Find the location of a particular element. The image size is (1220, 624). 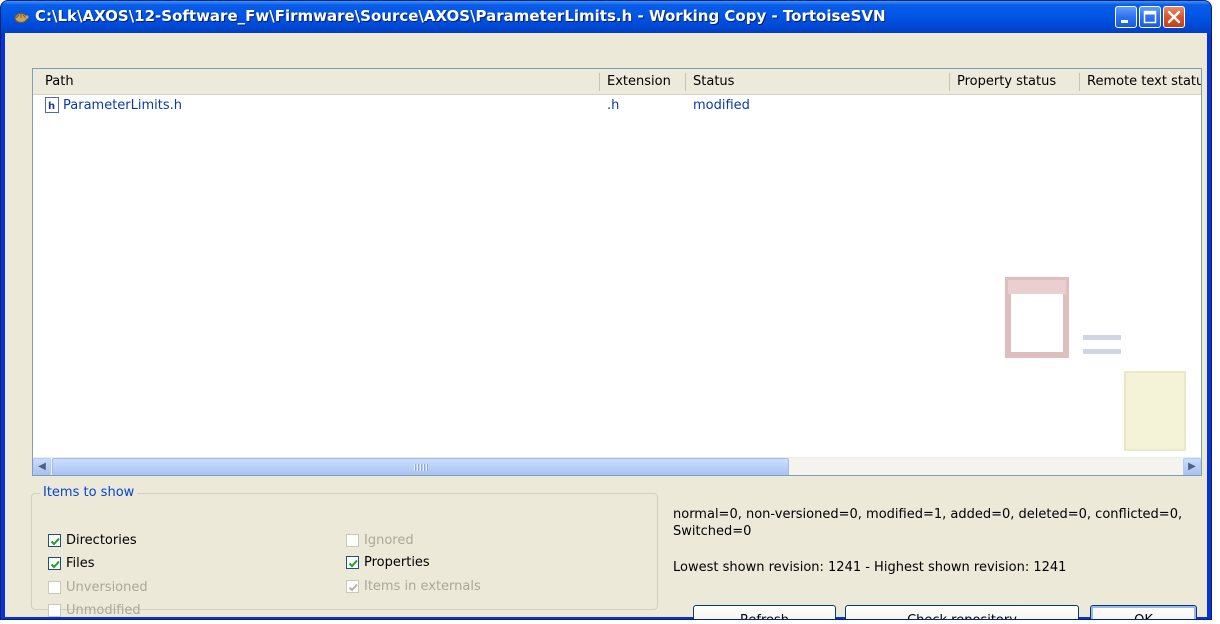

column-header-property-status: Property status is located at coordinates (1015, 81).